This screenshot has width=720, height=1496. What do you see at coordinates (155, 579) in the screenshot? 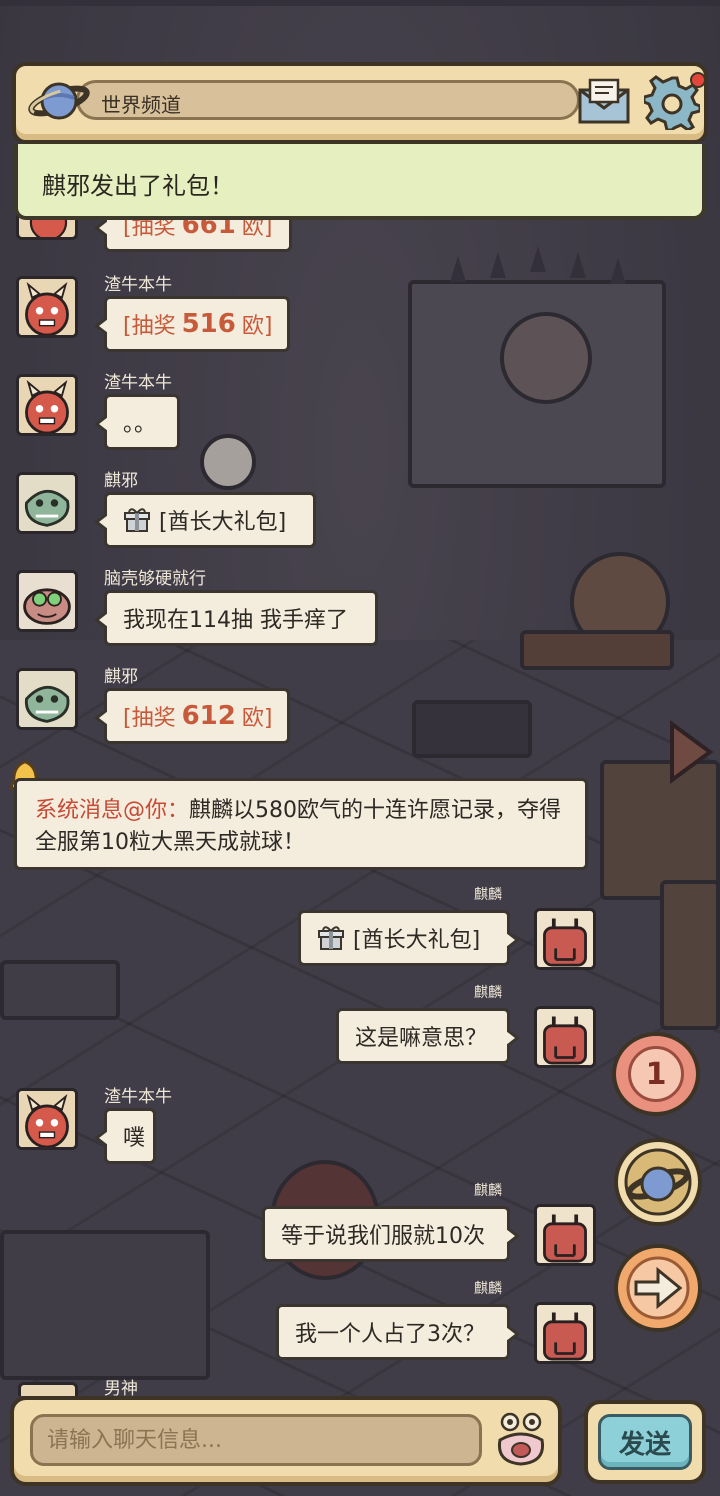
I see `username: 脑壳够硬就行` at bounding box center [155, 579].